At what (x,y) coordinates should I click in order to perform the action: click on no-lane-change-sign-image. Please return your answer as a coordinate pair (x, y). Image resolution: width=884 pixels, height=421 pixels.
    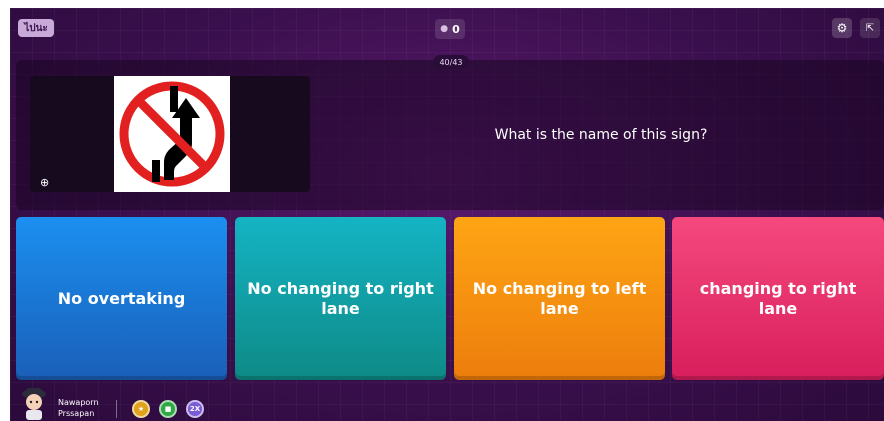
    Looking at the image, I should click on (172, 134).